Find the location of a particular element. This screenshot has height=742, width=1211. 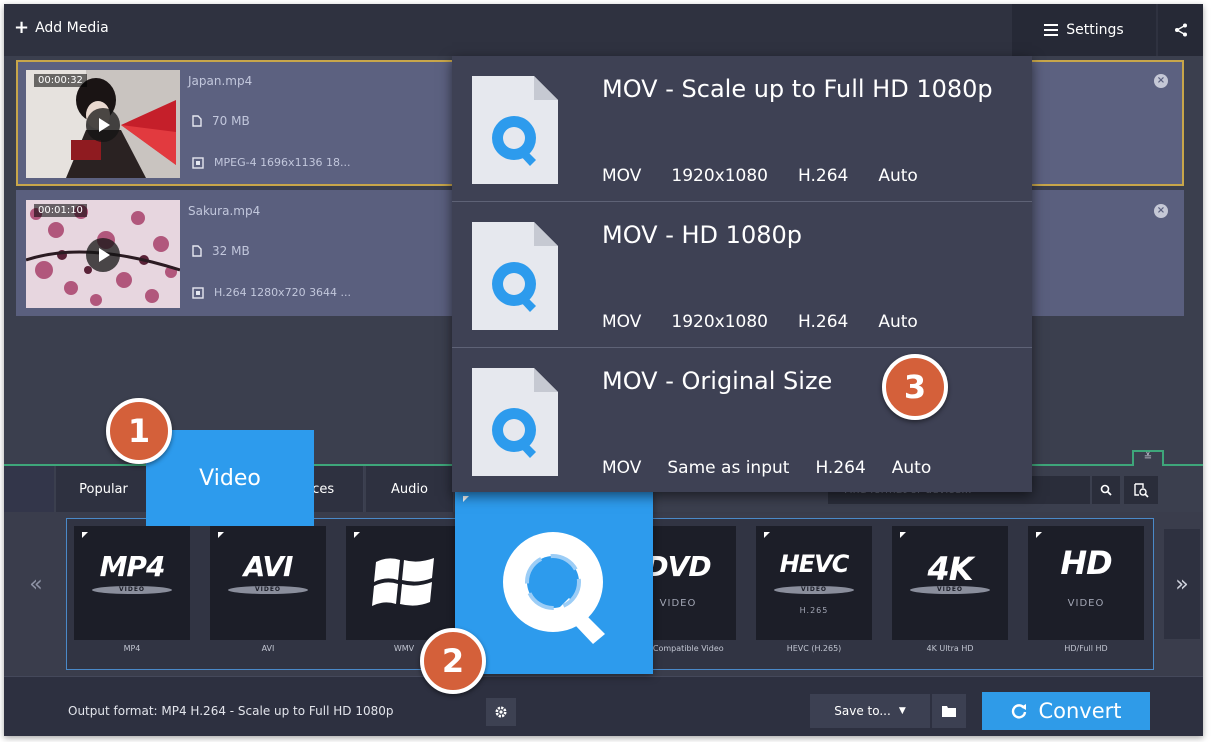

format-card-hd: HD VIDEO is located at coordinates (1086, 583).